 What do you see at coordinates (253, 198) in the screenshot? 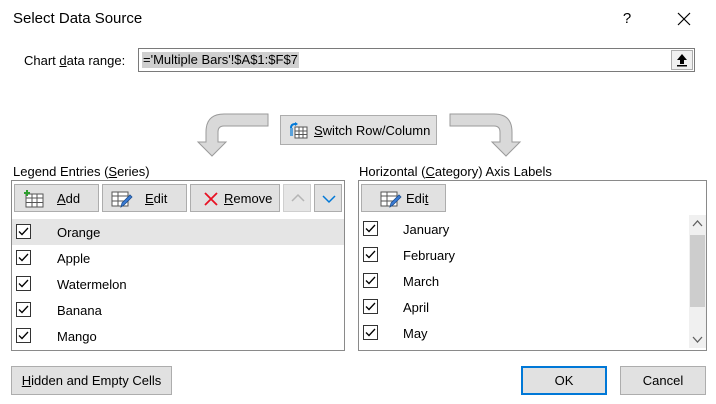
I see `remove-label-rest: emove` at bounding box center [253, 198].